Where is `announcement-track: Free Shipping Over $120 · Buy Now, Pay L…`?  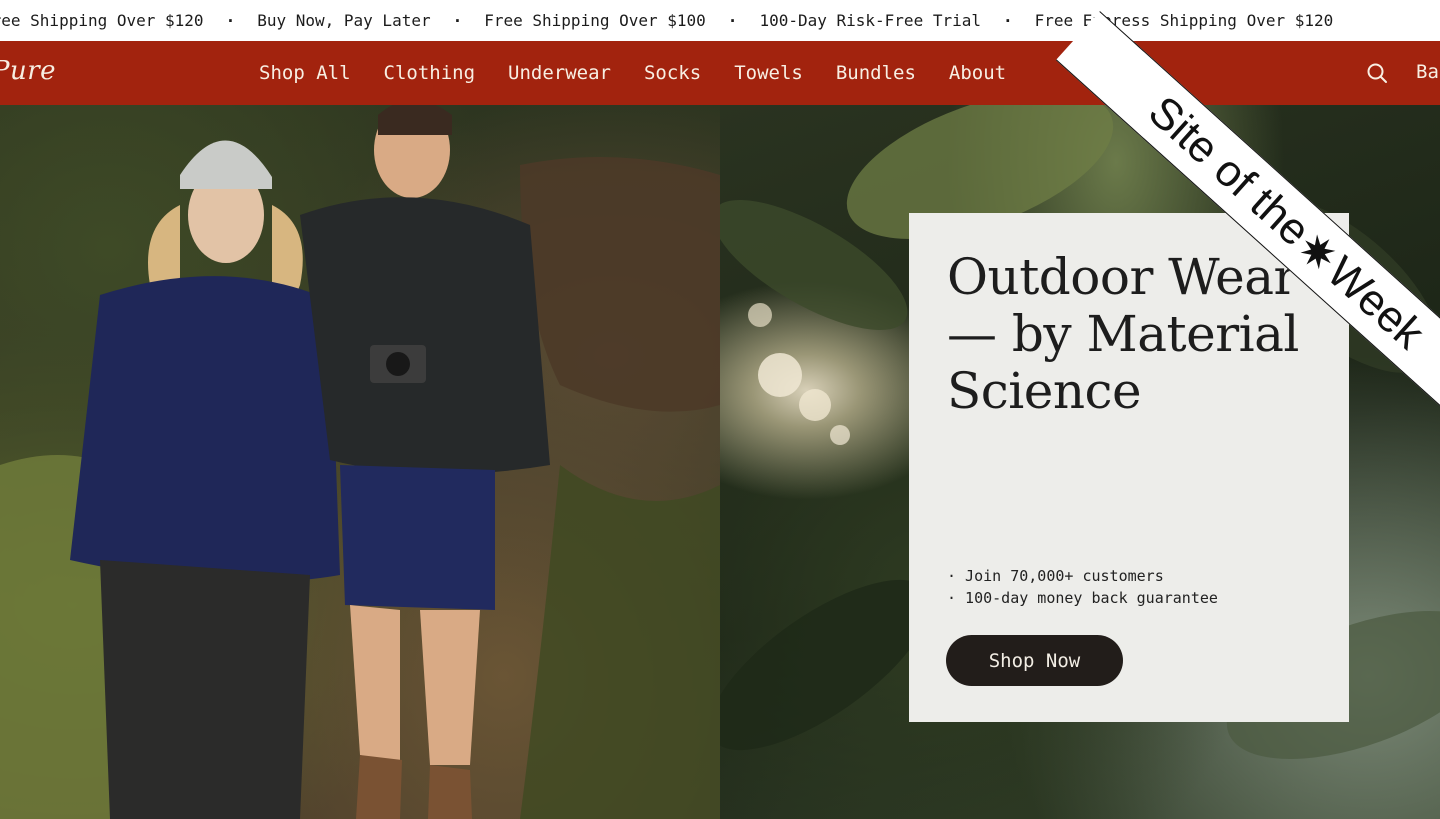
announcement-track: Free Shipping Over $120 · Buy Now, Pay L… is located at coordinates (666, 20).